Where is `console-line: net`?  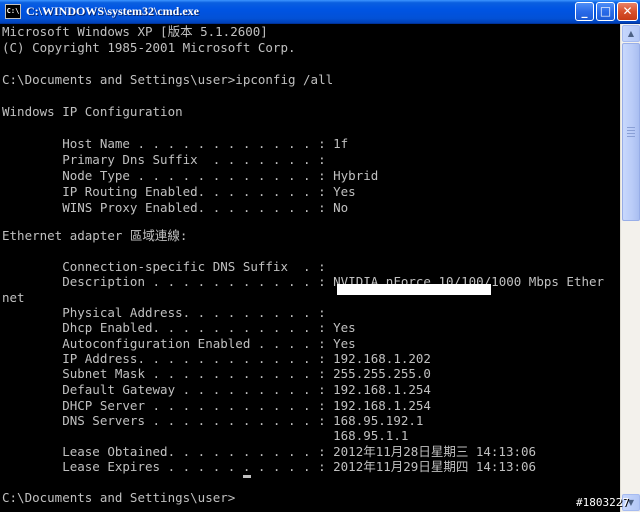 console-line: net is located at coordinates (13, 297).